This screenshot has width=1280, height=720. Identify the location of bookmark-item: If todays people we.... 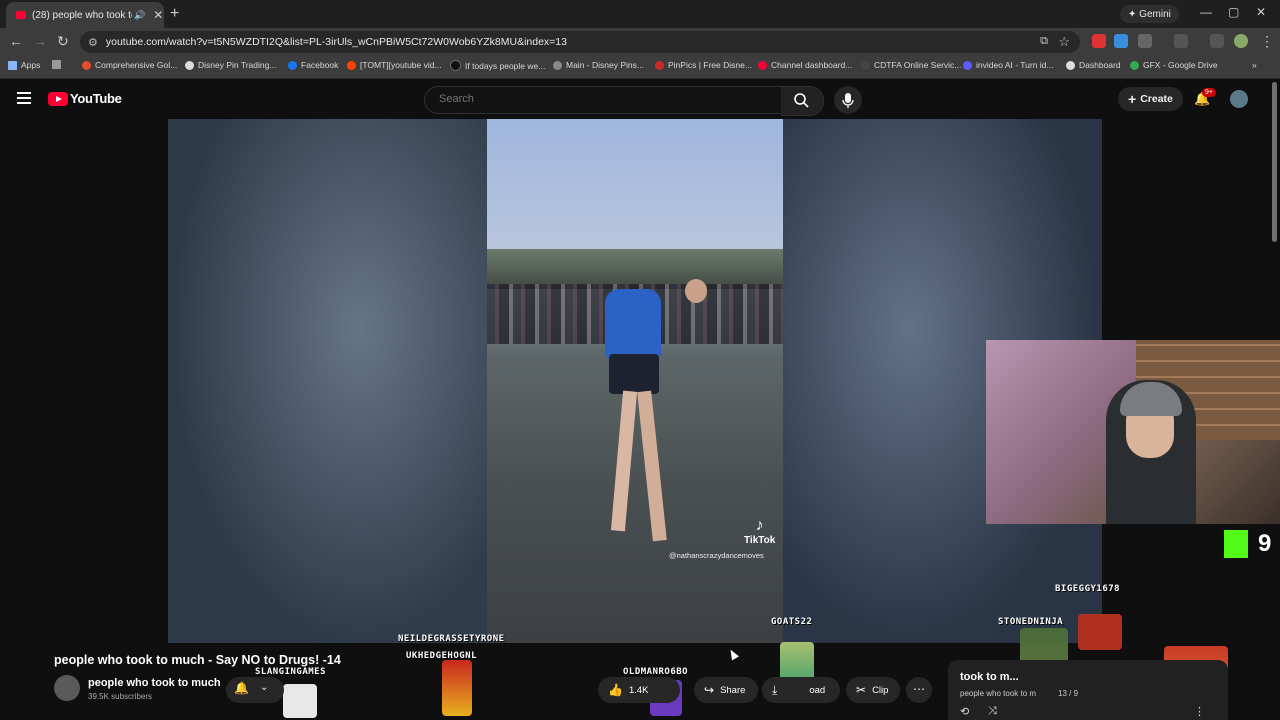
(497, 65).